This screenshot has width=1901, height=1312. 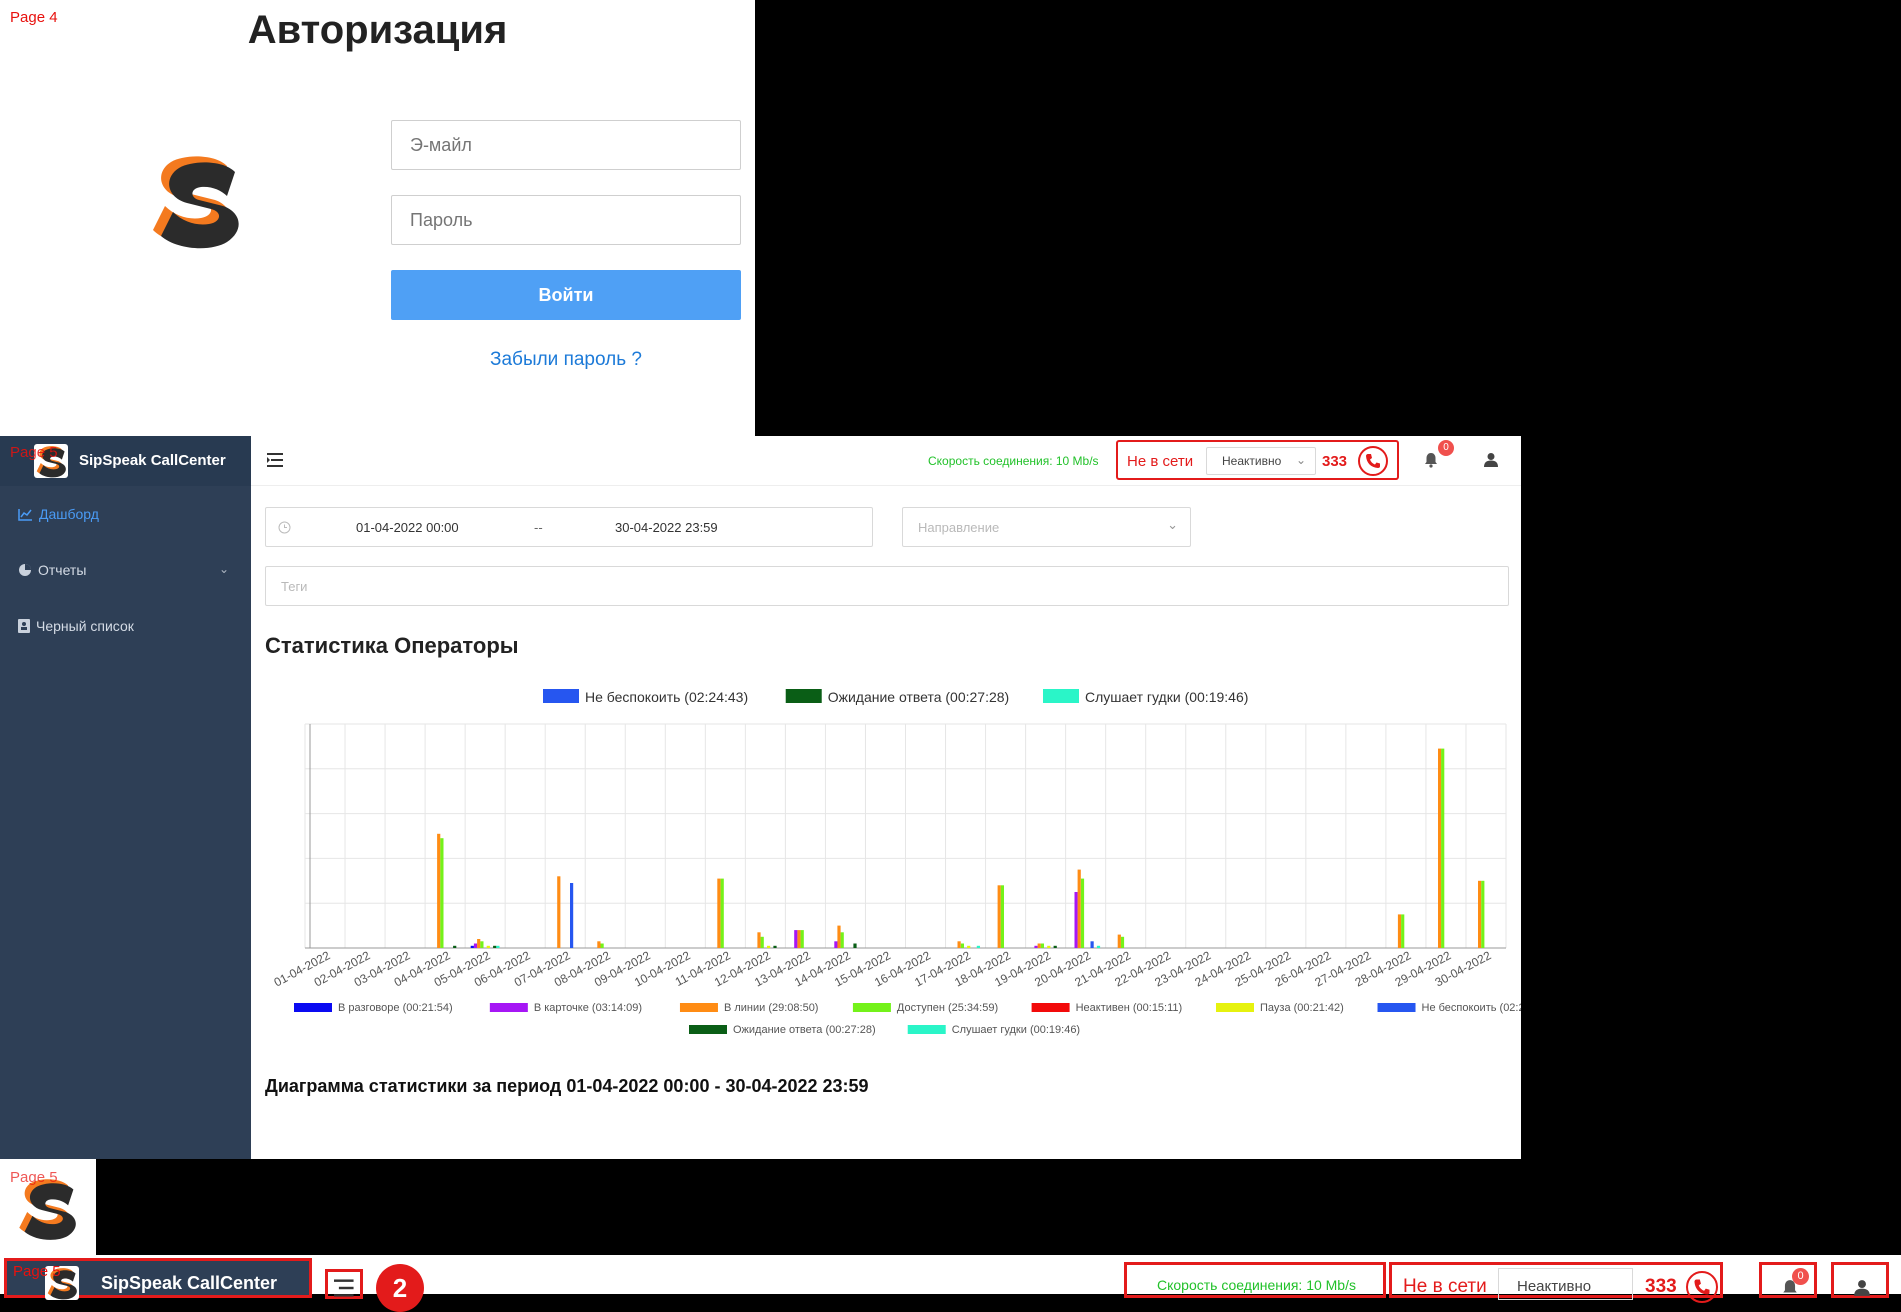 I want to click on legend-item: Пауза (00:21:42), so click(x=1302, y=1008).